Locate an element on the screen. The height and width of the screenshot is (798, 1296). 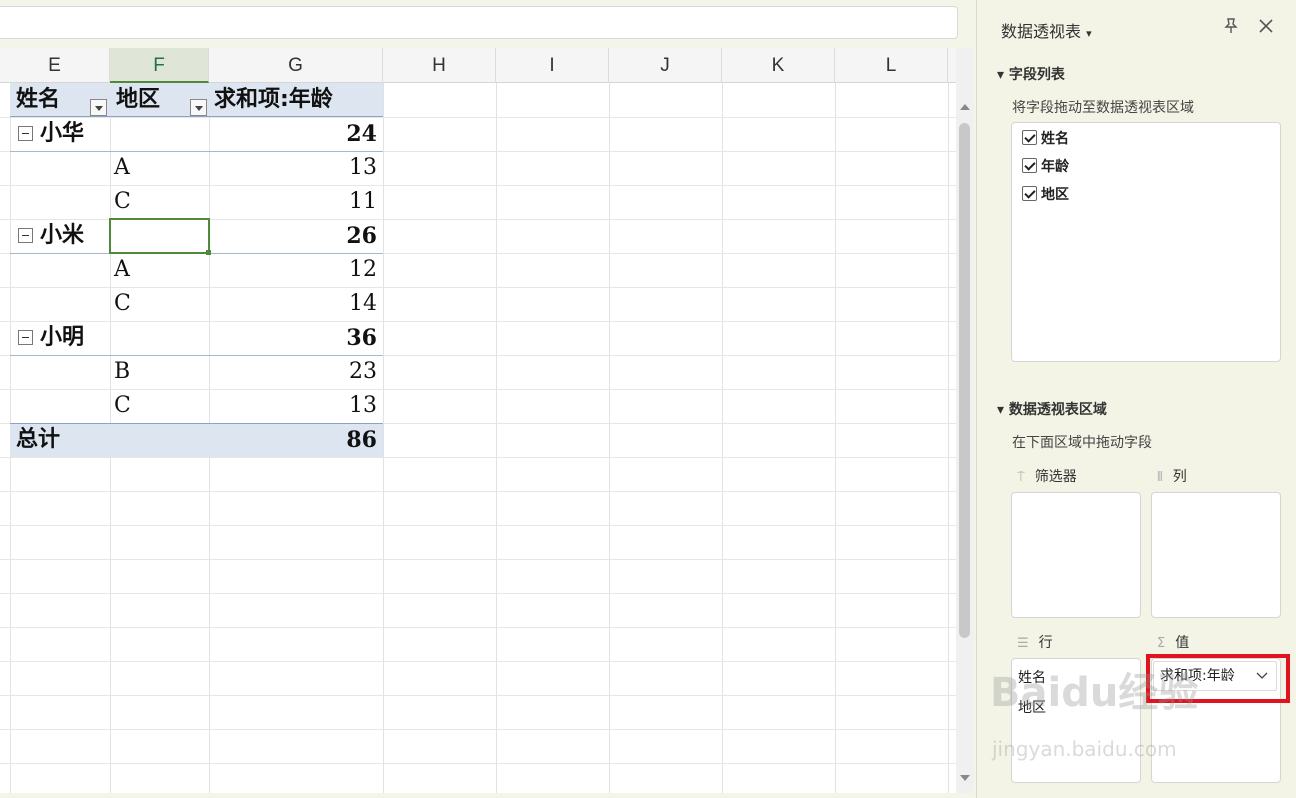
column-header-j: J is located at coordinates (665, 65).